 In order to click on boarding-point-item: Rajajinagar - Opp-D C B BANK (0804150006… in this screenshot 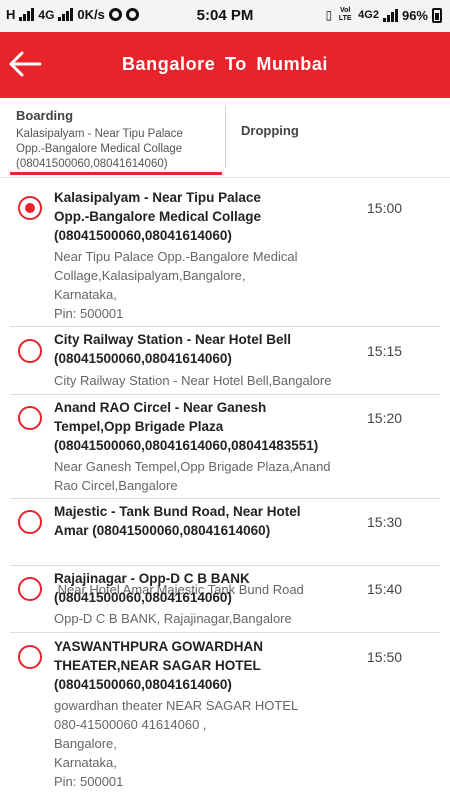, I will do `click(225, 599)`.